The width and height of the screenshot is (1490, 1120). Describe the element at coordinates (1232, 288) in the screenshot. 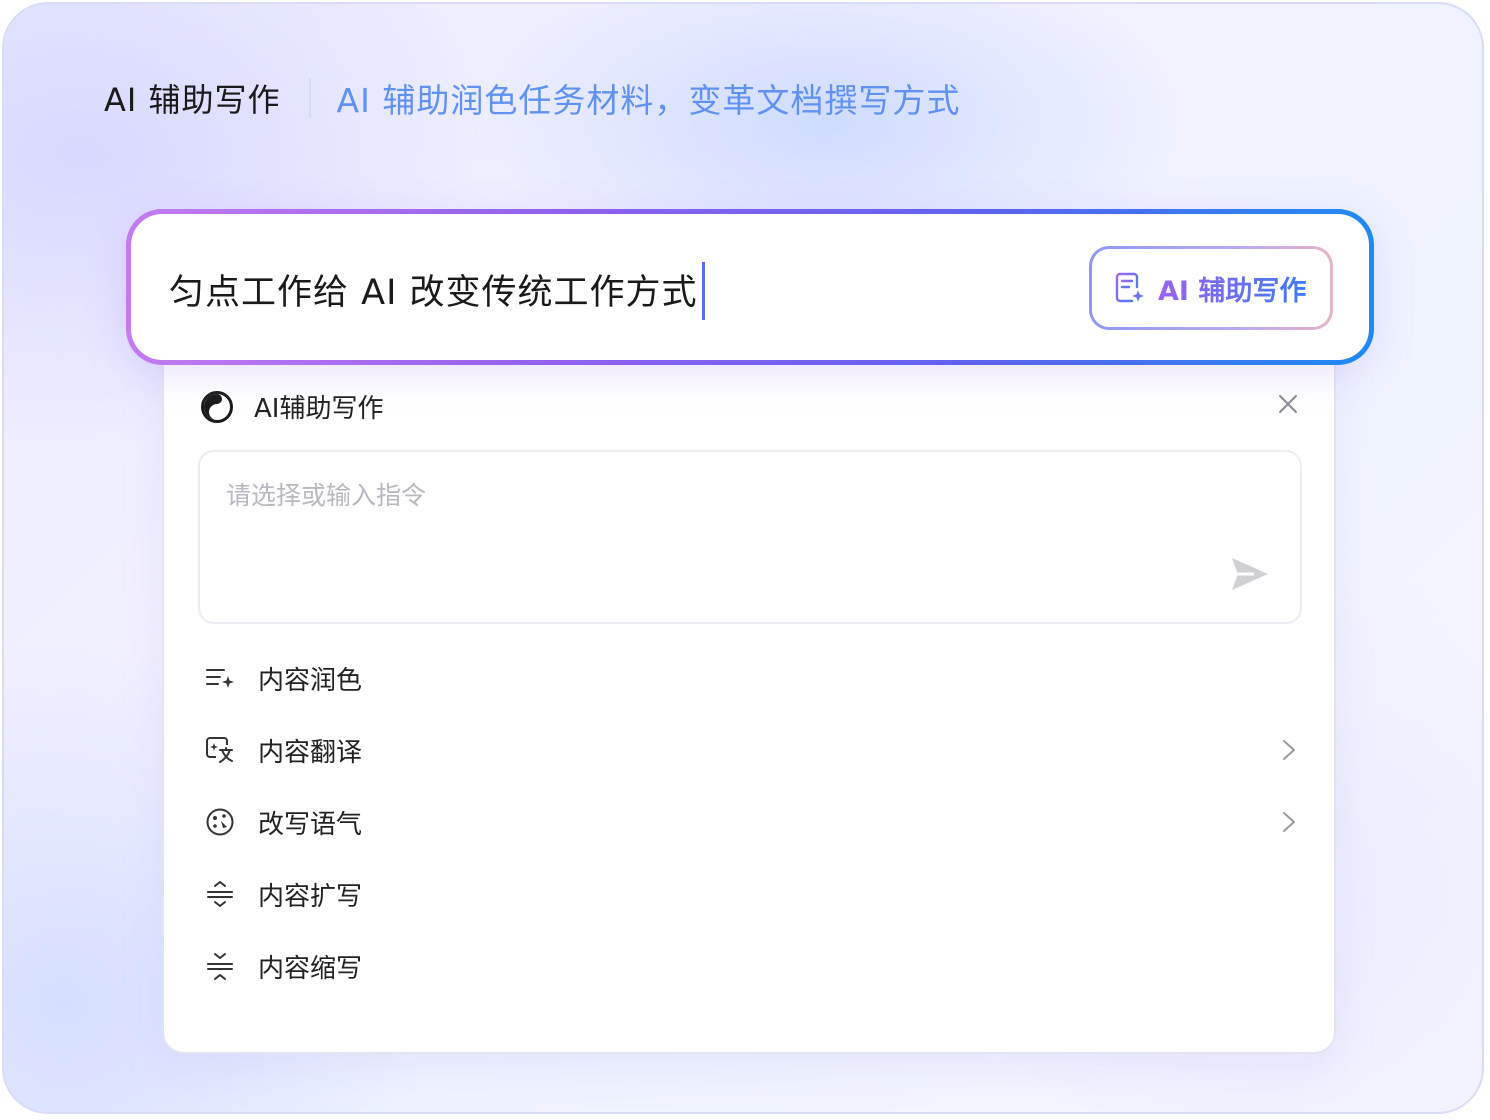

I see `ai-assist-button-label: AI 辅助写作` at that location.